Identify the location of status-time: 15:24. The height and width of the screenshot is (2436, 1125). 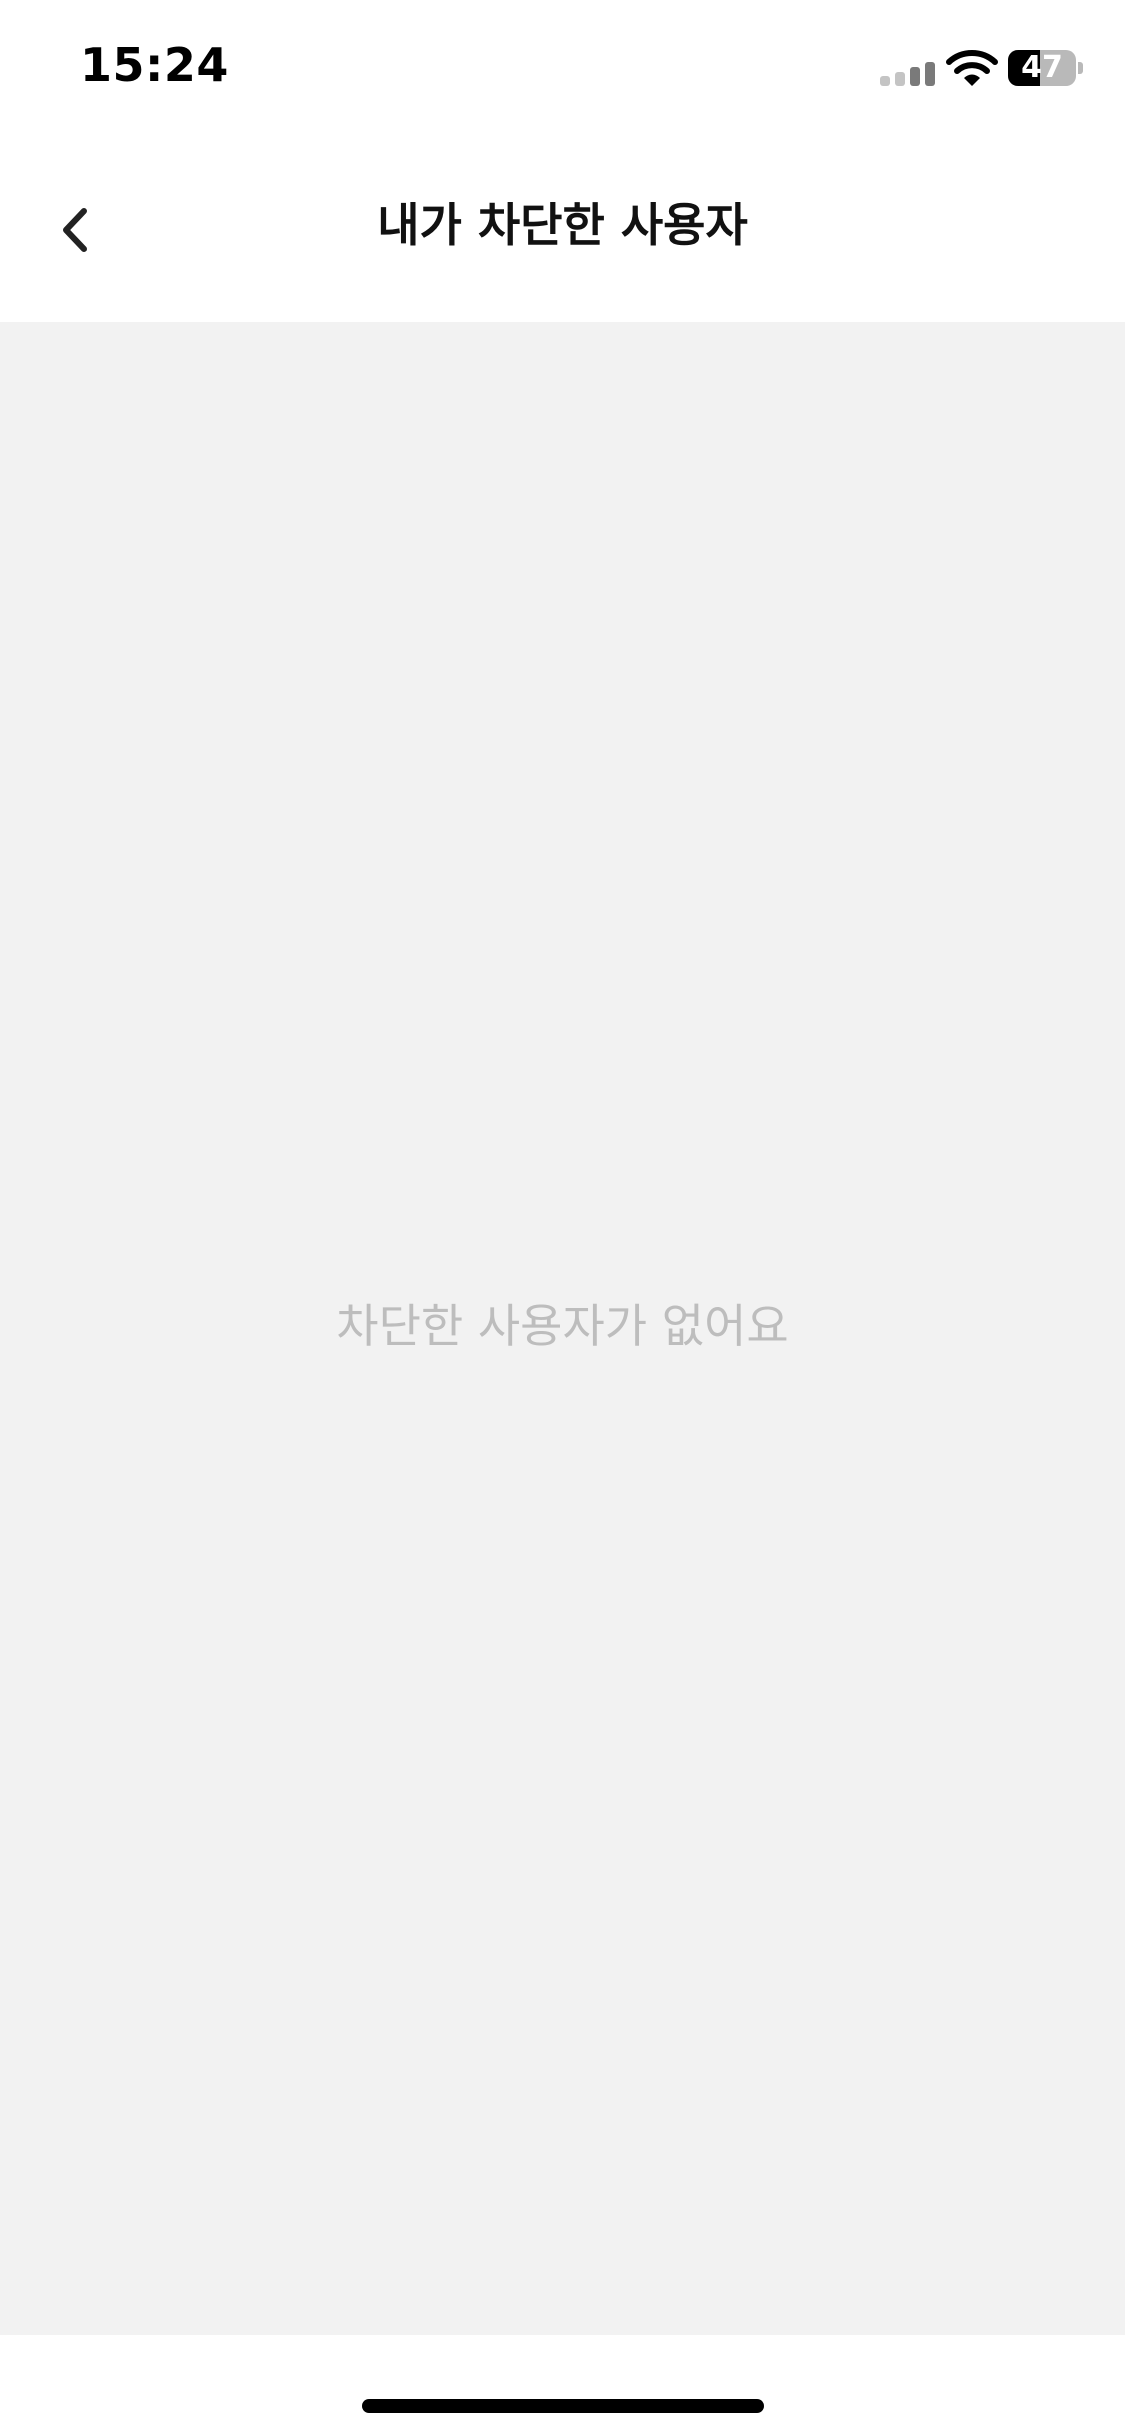
(154, 65).